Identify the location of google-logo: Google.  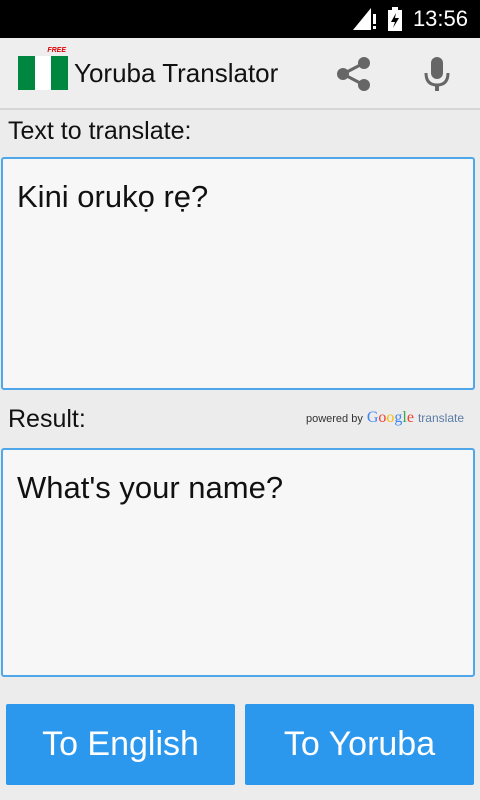
(390, 417).